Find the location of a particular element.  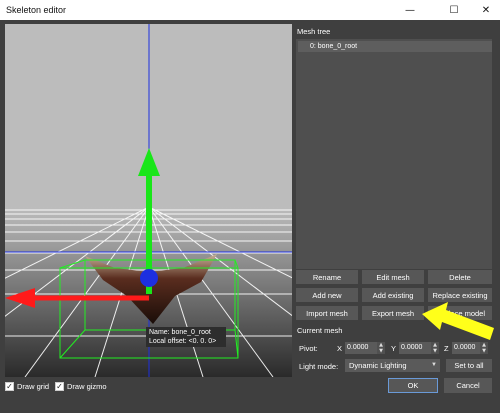

pivot-x-spinner: ▲ ▼ is located at coordinates (381, 348).